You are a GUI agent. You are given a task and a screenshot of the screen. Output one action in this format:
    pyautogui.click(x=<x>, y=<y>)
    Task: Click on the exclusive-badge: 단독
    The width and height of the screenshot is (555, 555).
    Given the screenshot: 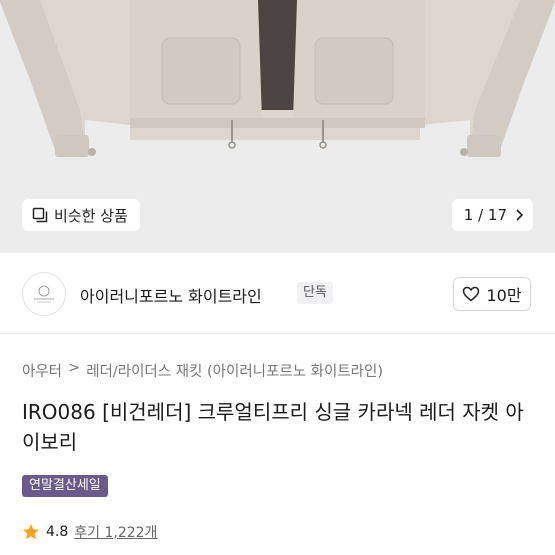 What is the action you would take?
    pyautogui.click(x=315, y=293)
    